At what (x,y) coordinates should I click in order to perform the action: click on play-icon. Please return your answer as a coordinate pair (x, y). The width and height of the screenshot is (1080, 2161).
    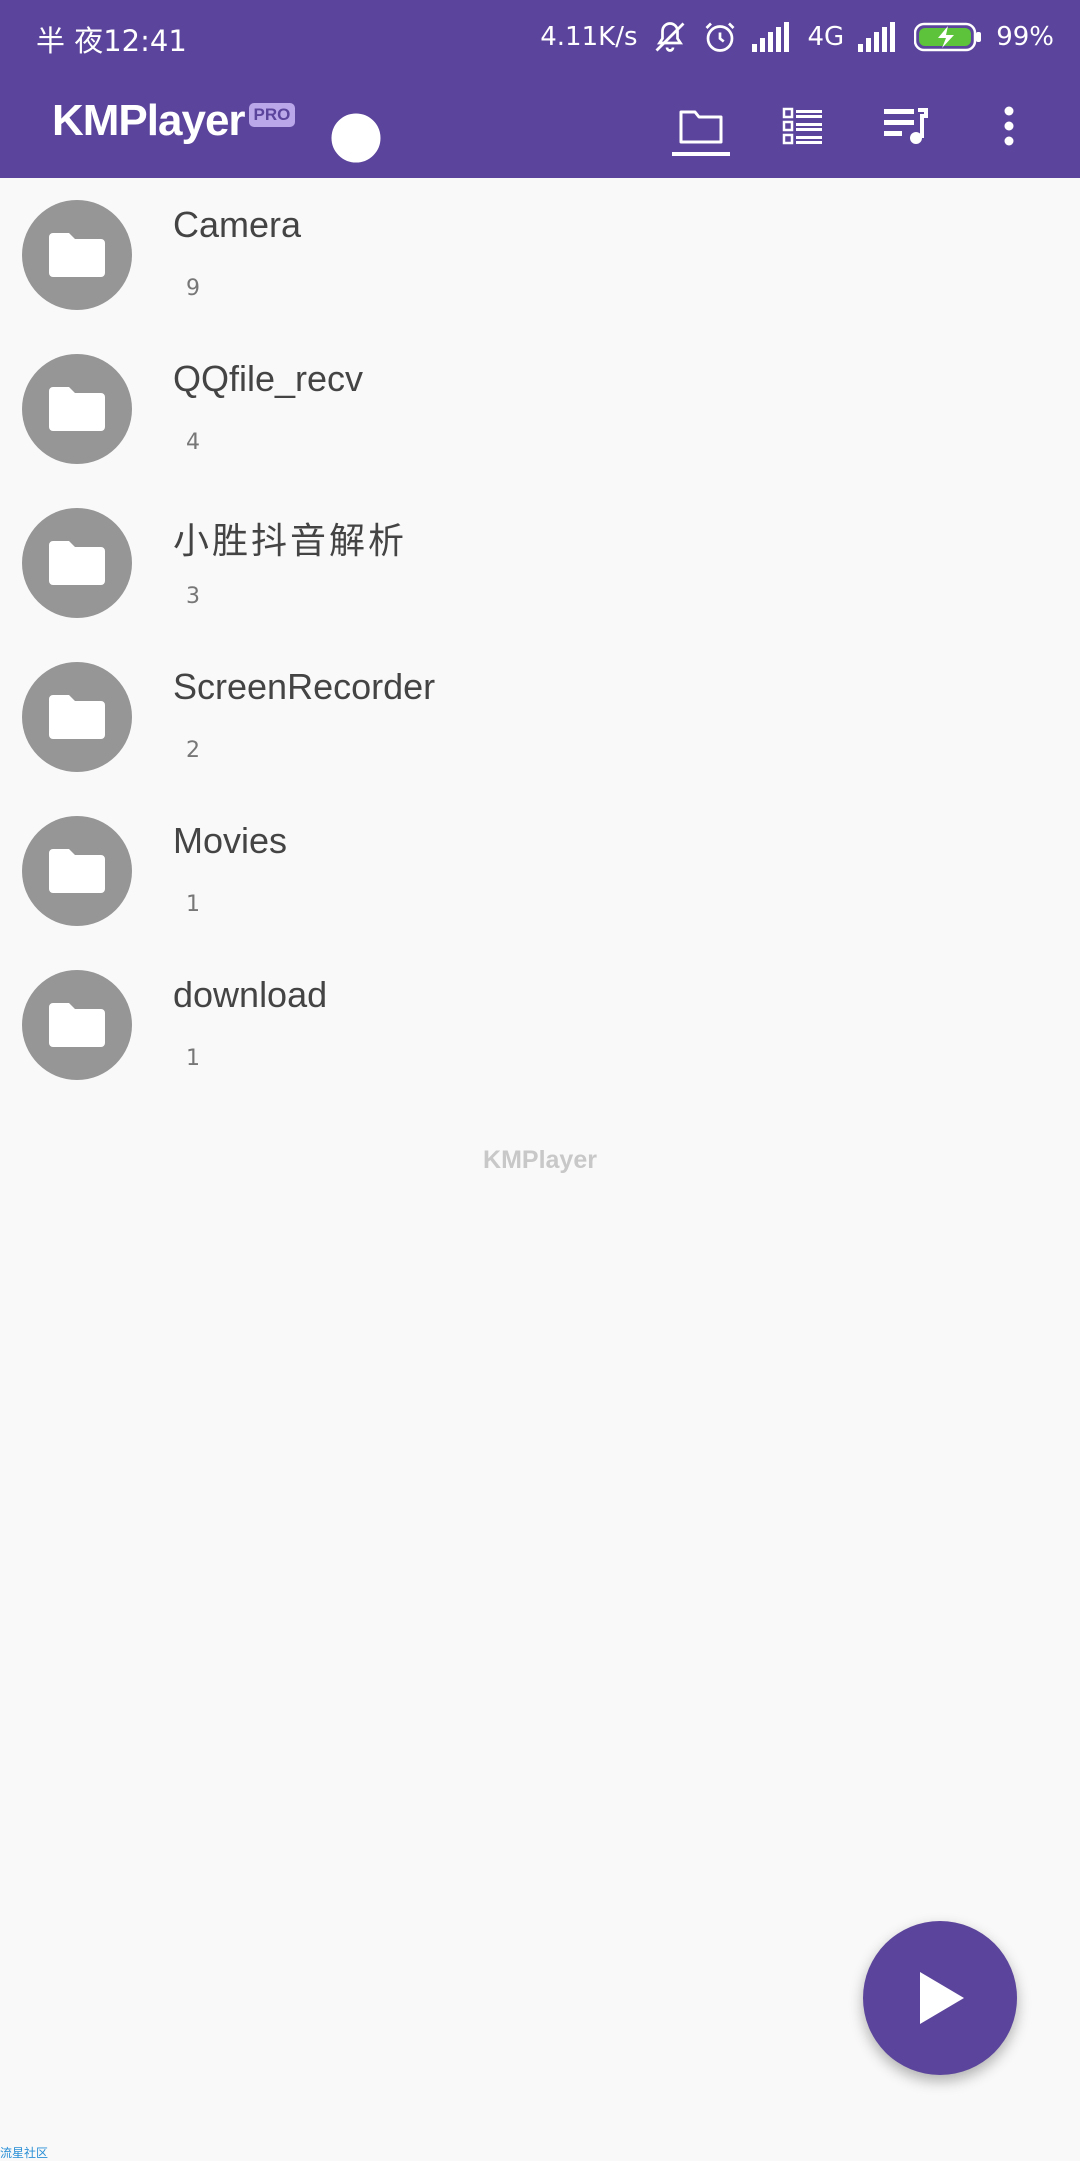
    Looking at the image, I should click on (942, 1998).